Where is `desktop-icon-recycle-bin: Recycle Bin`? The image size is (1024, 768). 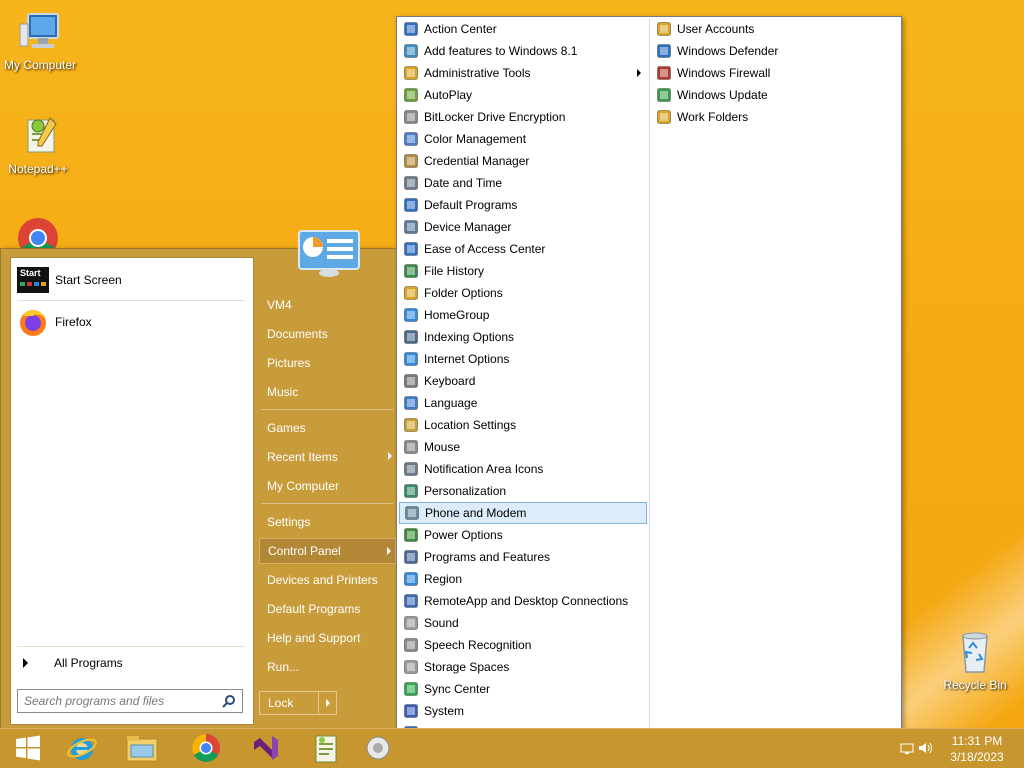 desktop-icon-recycle-bin: Recycle Bin is located at coordinates (975, 660).